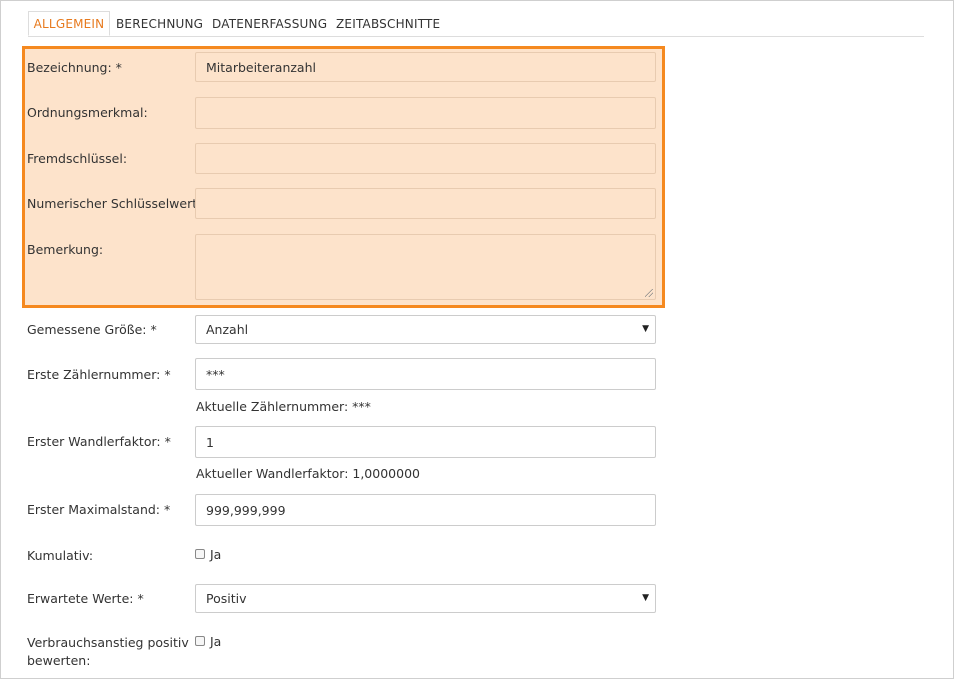 This screenshot has height=679, width=954. Describe the element at coordinates (425, 442) in the screenshot. I see `erster-wandlerfaktor-field` at that location.